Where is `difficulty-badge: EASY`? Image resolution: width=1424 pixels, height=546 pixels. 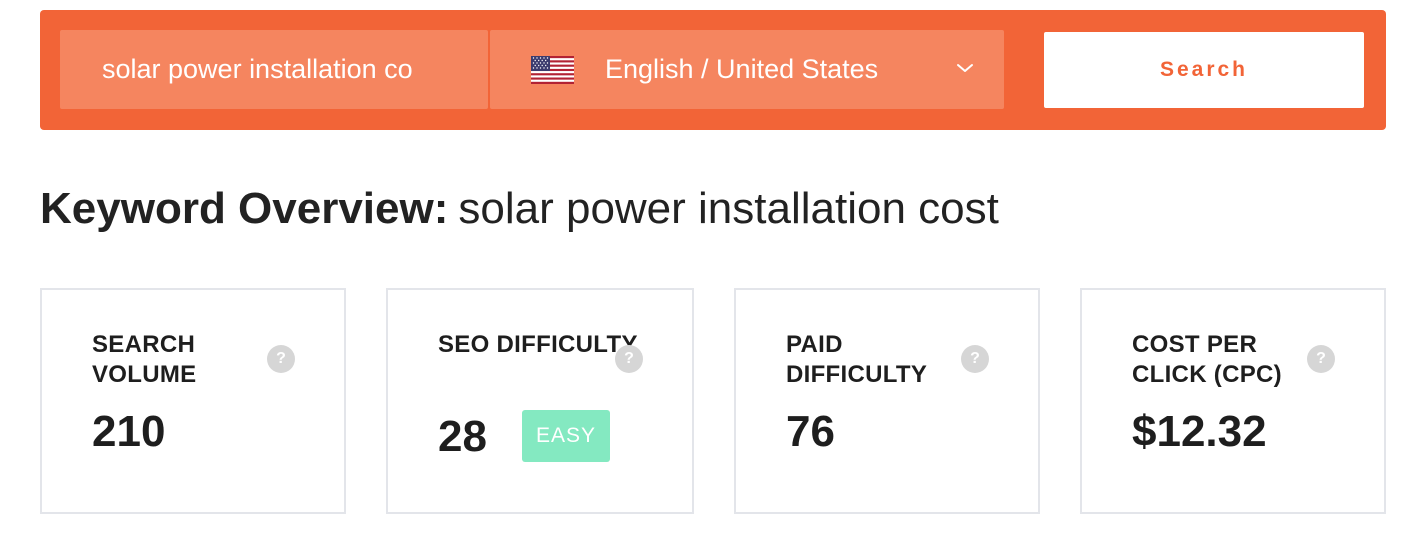 difficulty-badge: EASY is located at coordinates (566, 436).